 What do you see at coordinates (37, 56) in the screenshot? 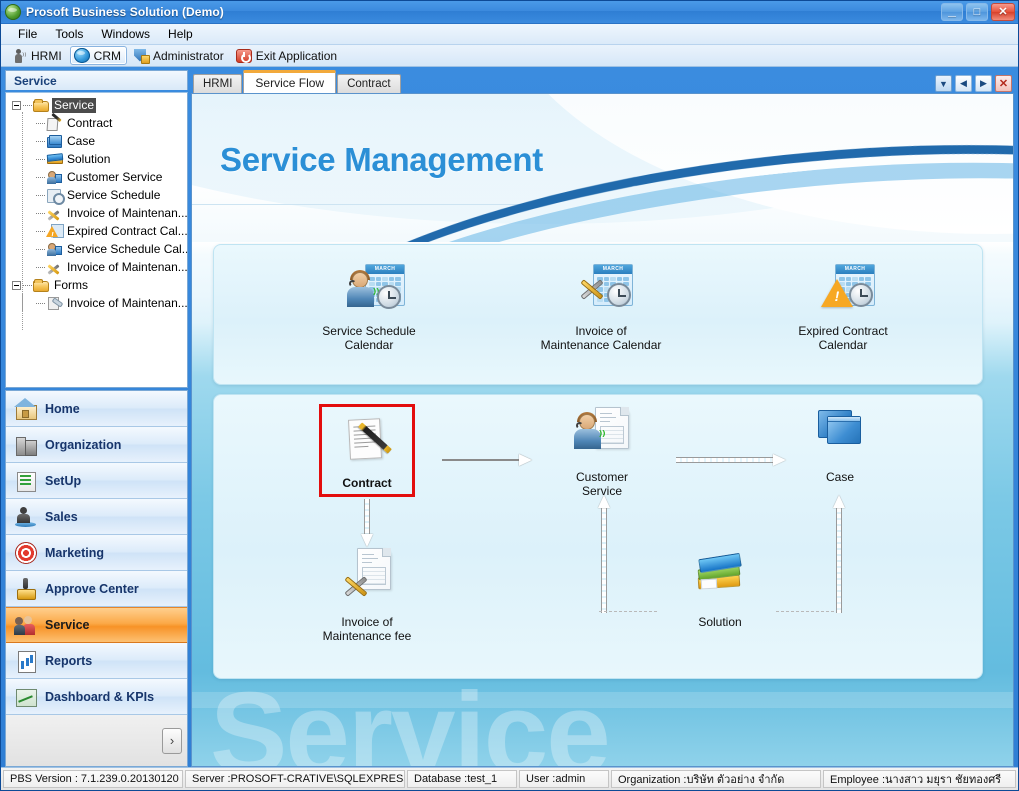
I see `toolbar-item-hrmi: ⁾⁾ HRMI` at bounding box center [37, 56].